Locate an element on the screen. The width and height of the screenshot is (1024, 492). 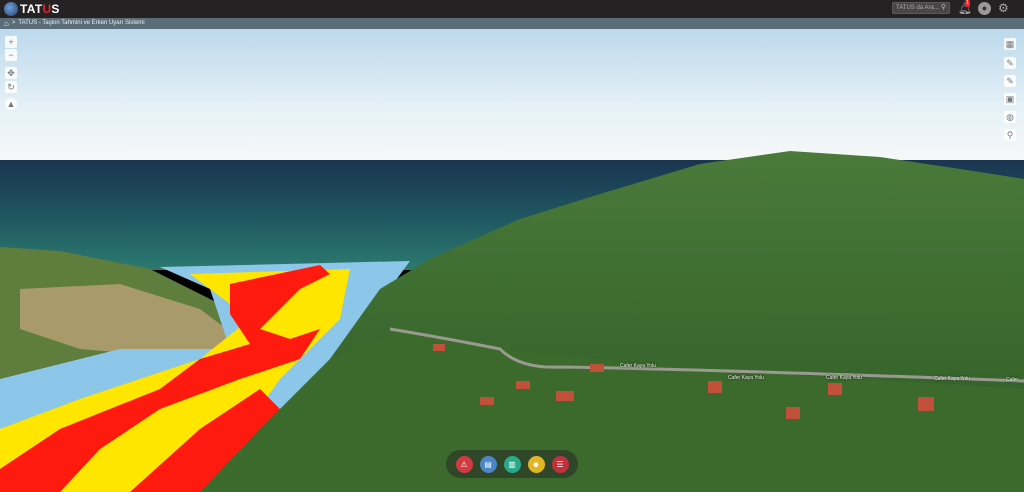
road-label: Cafer is located at coordinates (1012, 380).